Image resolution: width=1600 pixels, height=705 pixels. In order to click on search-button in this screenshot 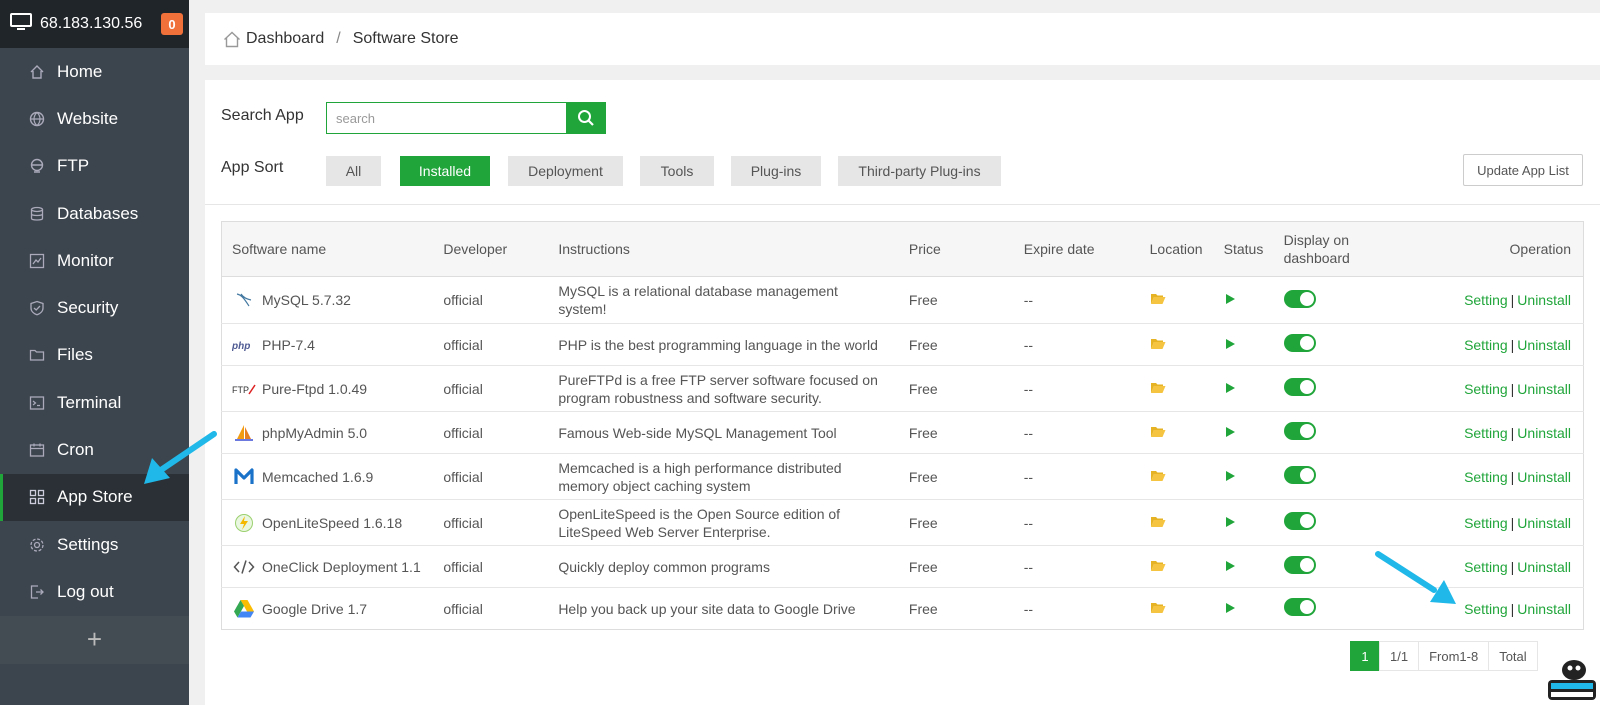, I will do `click(586, 118)`.